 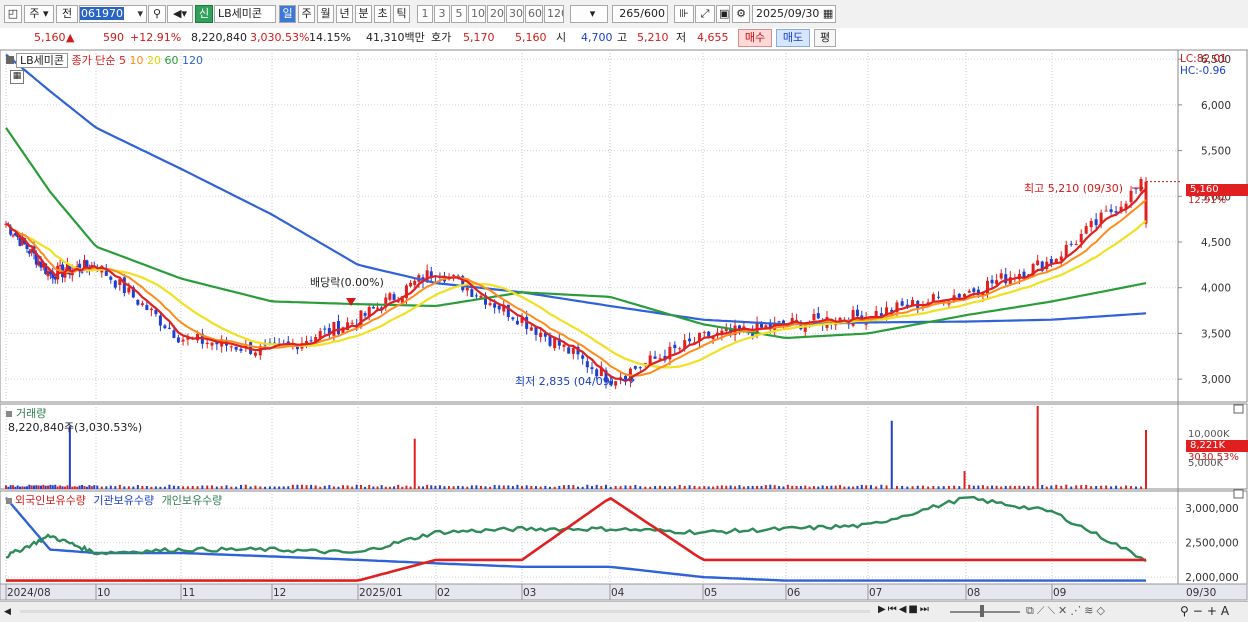 What do you see at coordinates (140, 14) in the screenshot?
I see `chevron-down-icon: ▾` at bounding box center [140, 14].